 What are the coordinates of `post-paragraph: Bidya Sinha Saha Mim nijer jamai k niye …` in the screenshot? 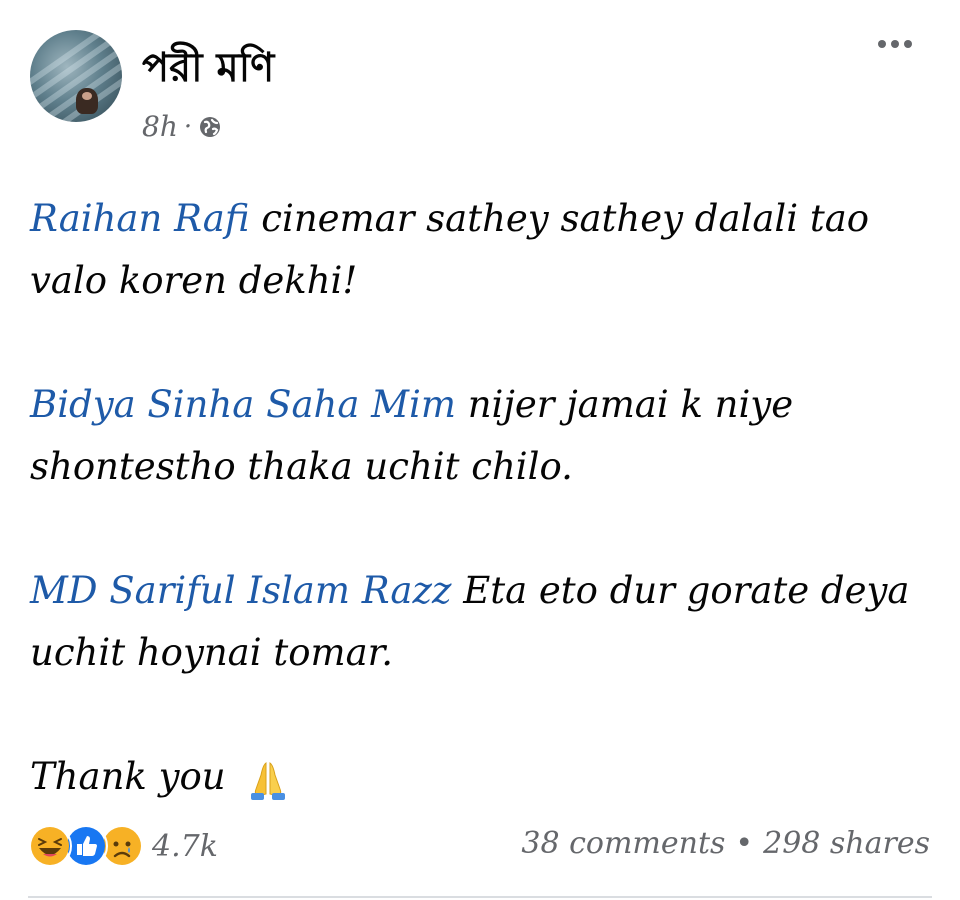 It's located at (485, 436).